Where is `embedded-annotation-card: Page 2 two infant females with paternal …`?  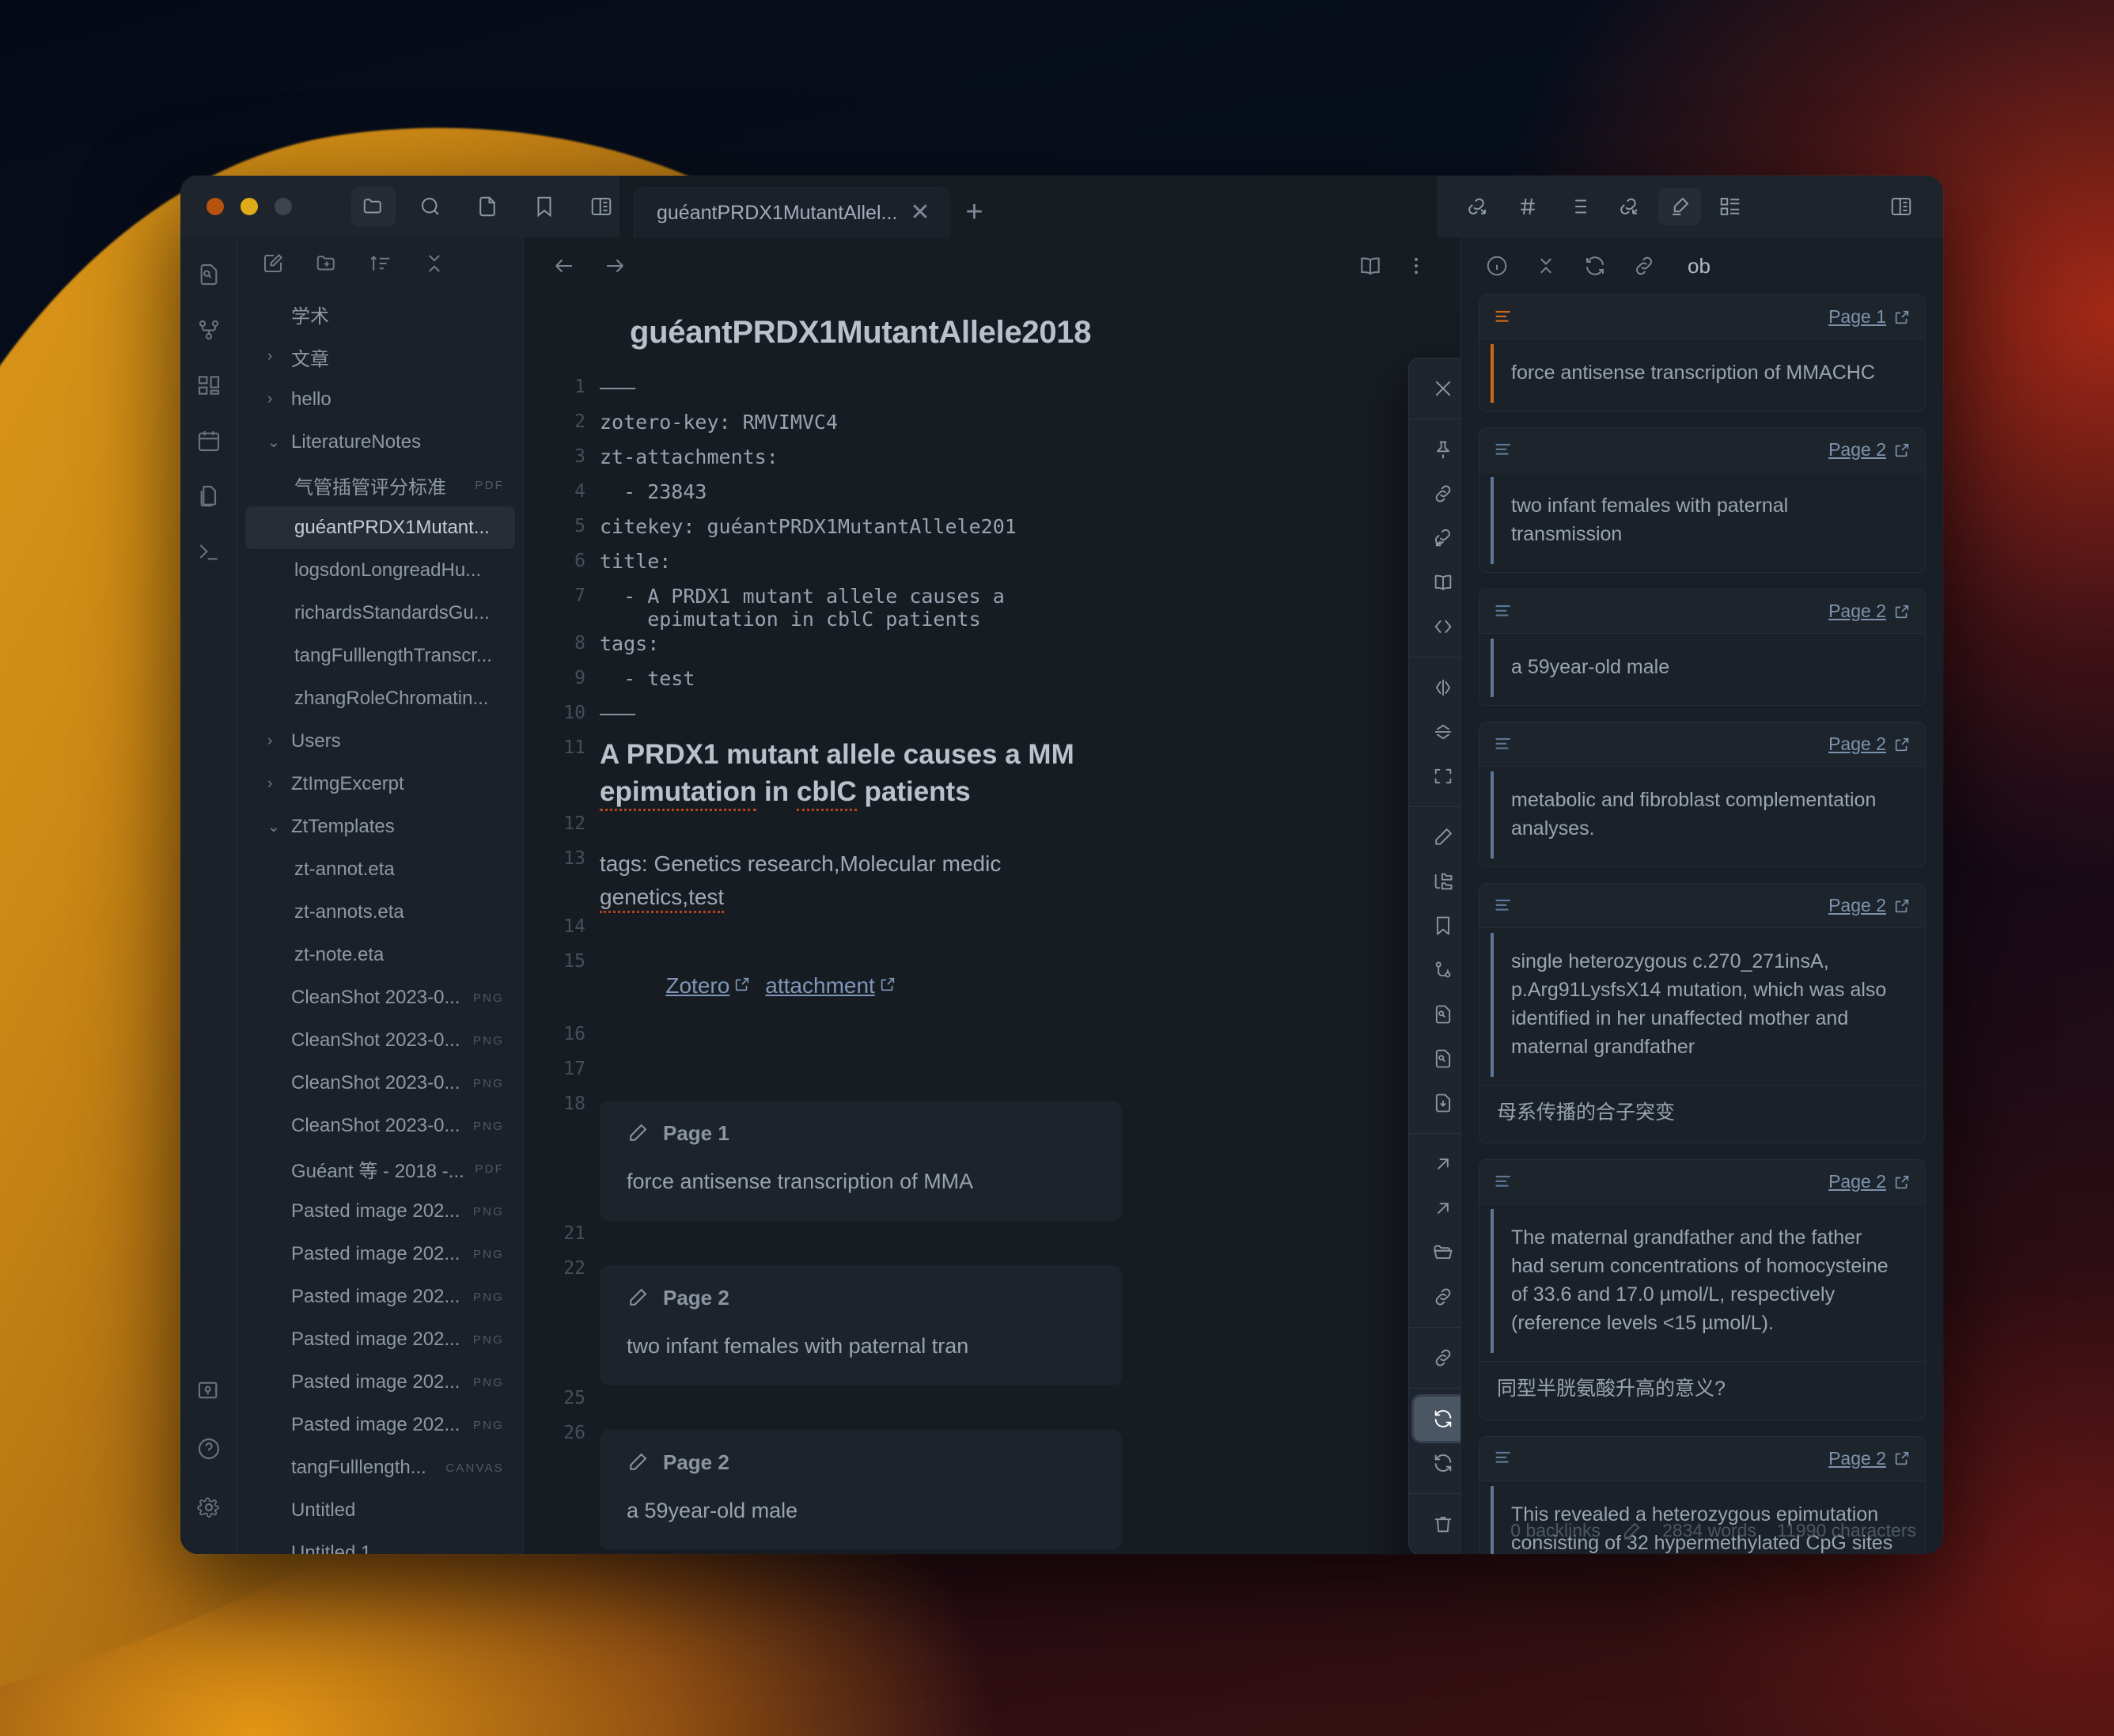
embedded-annotation-card: Page 2 two infant females with paternal … is located at coordinates (861, 1324).